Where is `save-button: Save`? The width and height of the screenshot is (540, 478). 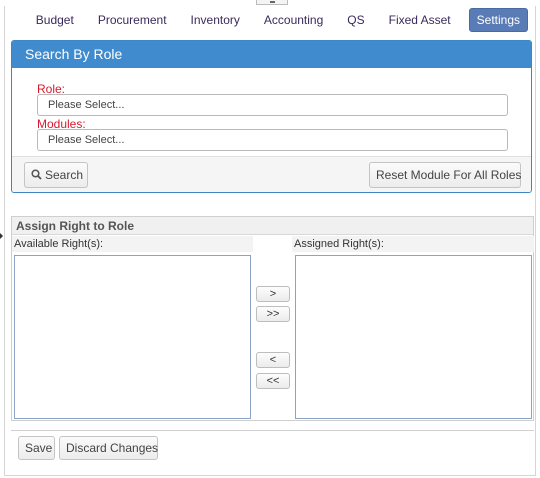 save-button: Save is located at coordinates (36, 448).